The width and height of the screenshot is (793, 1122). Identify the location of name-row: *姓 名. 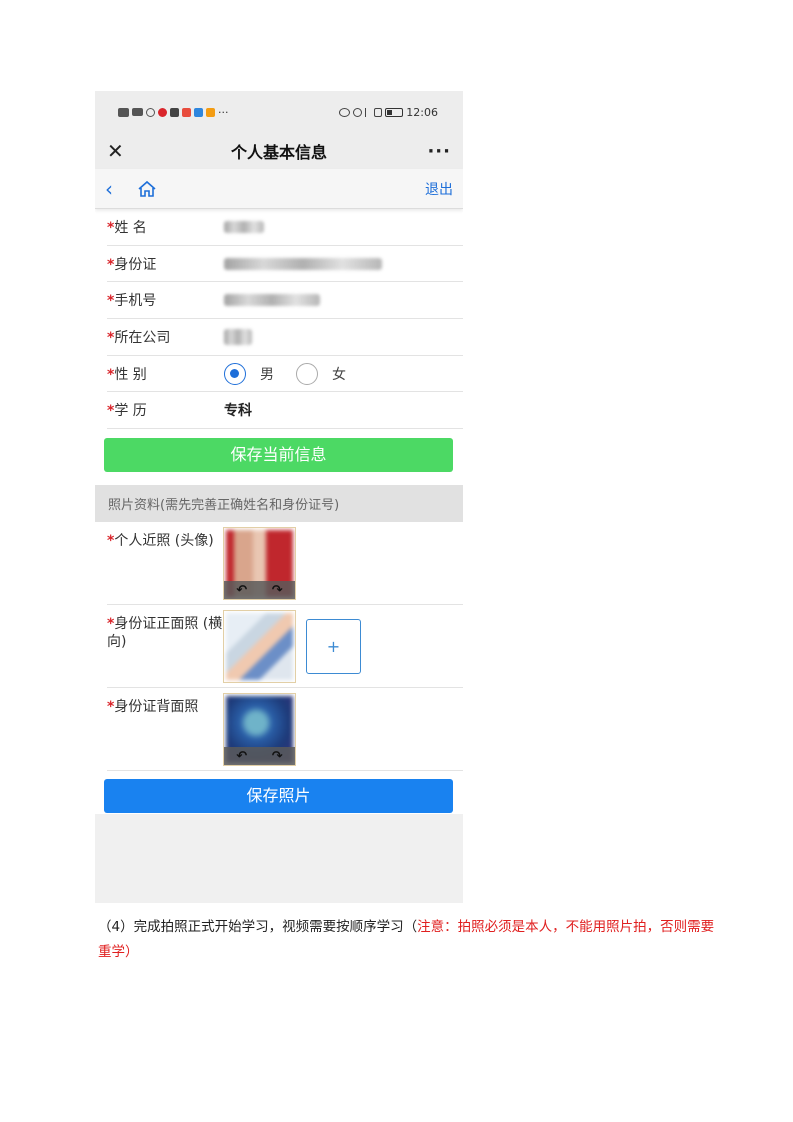
(285, 227).